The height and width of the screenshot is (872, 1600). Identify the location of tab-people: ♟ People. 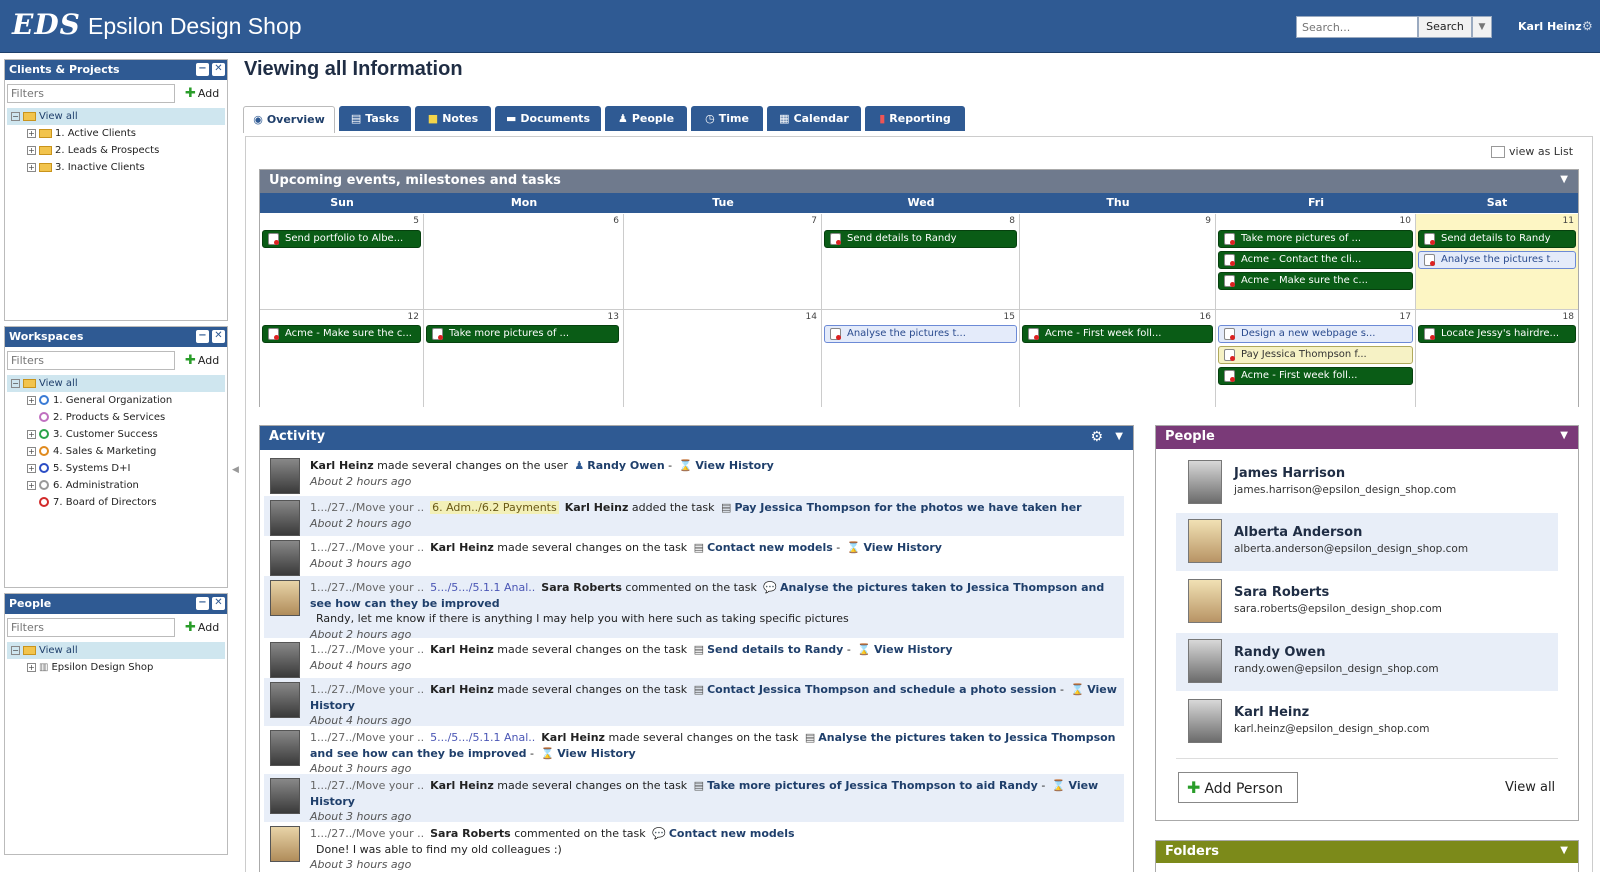
(646, 118).